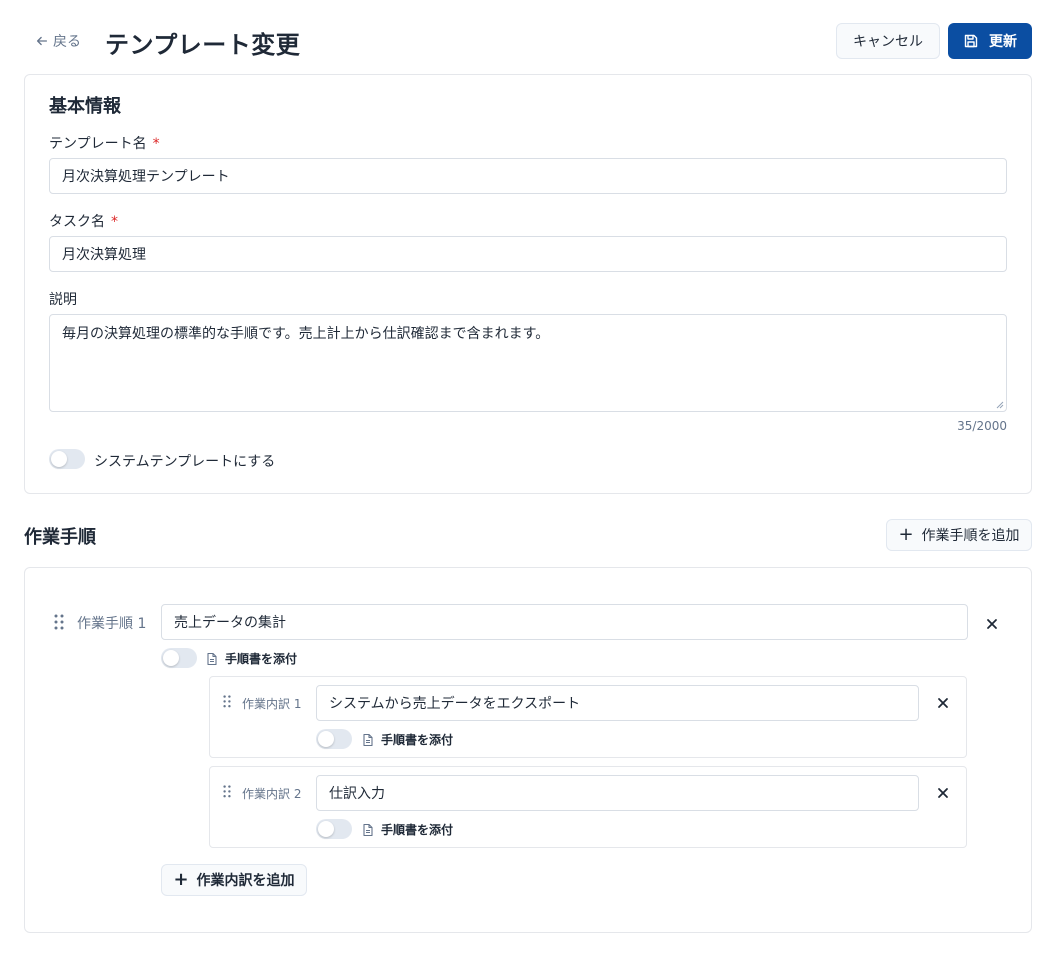 The height and width of the screenshot is (977, 1056). Describe the element at coordinates (971, 41) in the screenshot. I see `save-icon` at that location.